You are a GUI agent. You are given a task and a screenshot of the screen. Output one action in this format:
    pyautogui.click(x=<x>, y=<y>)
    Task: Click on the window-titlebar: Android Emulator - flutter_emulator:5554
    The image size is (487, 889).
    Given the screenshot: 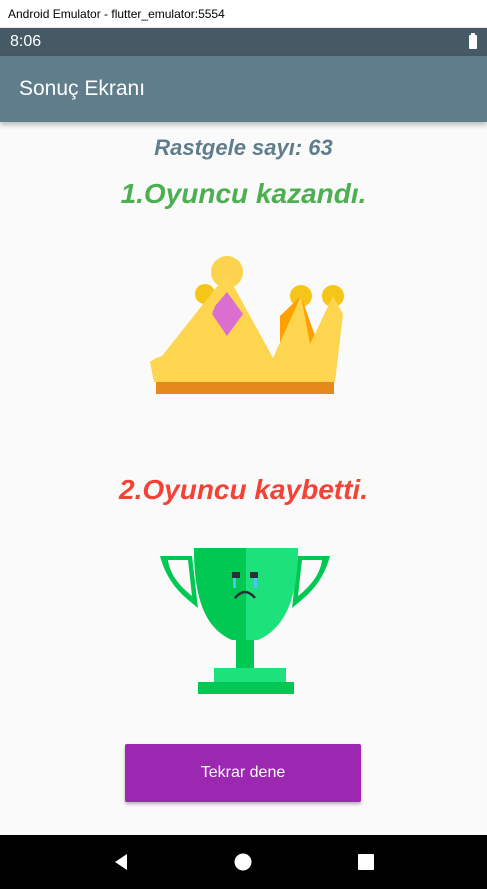 What is the action you would take?
    pyautogui.click(x=243, y=14)
    